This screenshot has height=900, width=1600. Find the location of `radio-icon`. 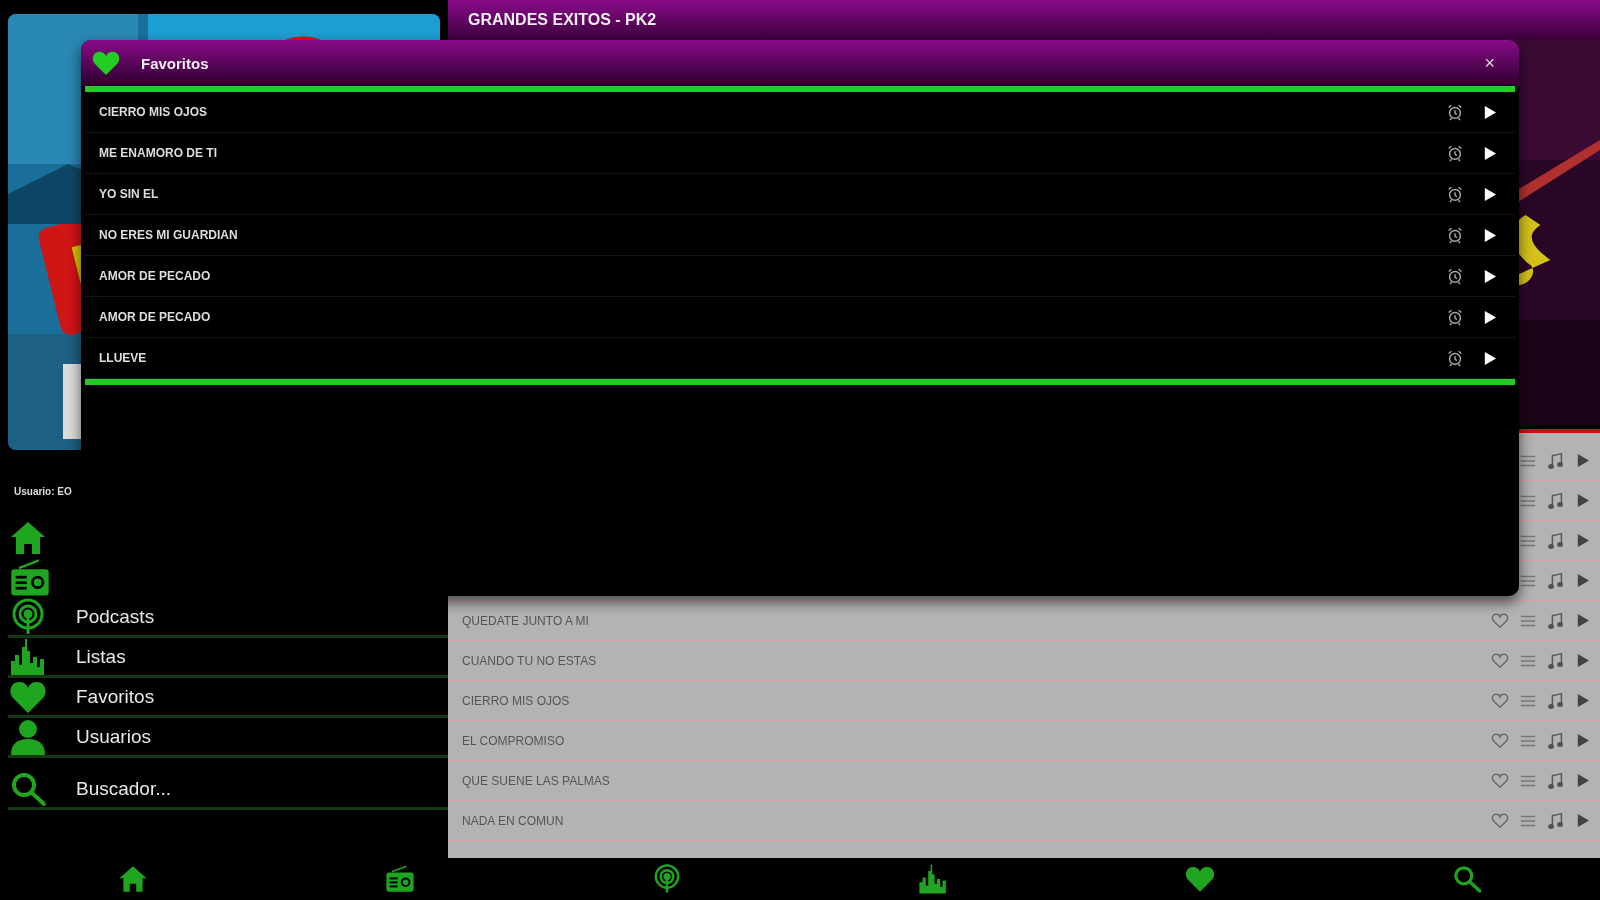

radio-icon is located at coordinates (400, 879).